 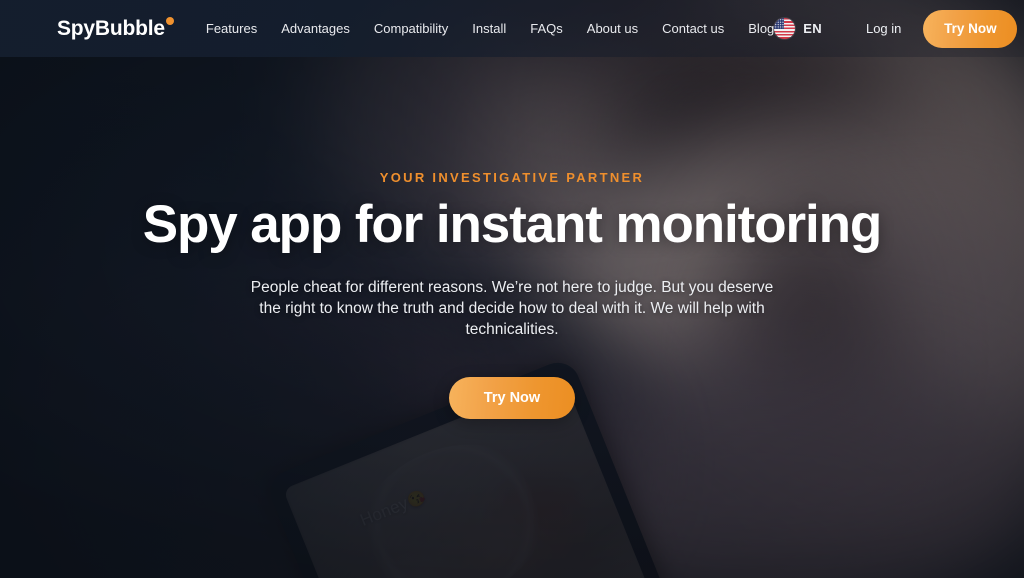 I want to click on nav-right-group: EN Log in Try Now, so click(x=896, y=28).